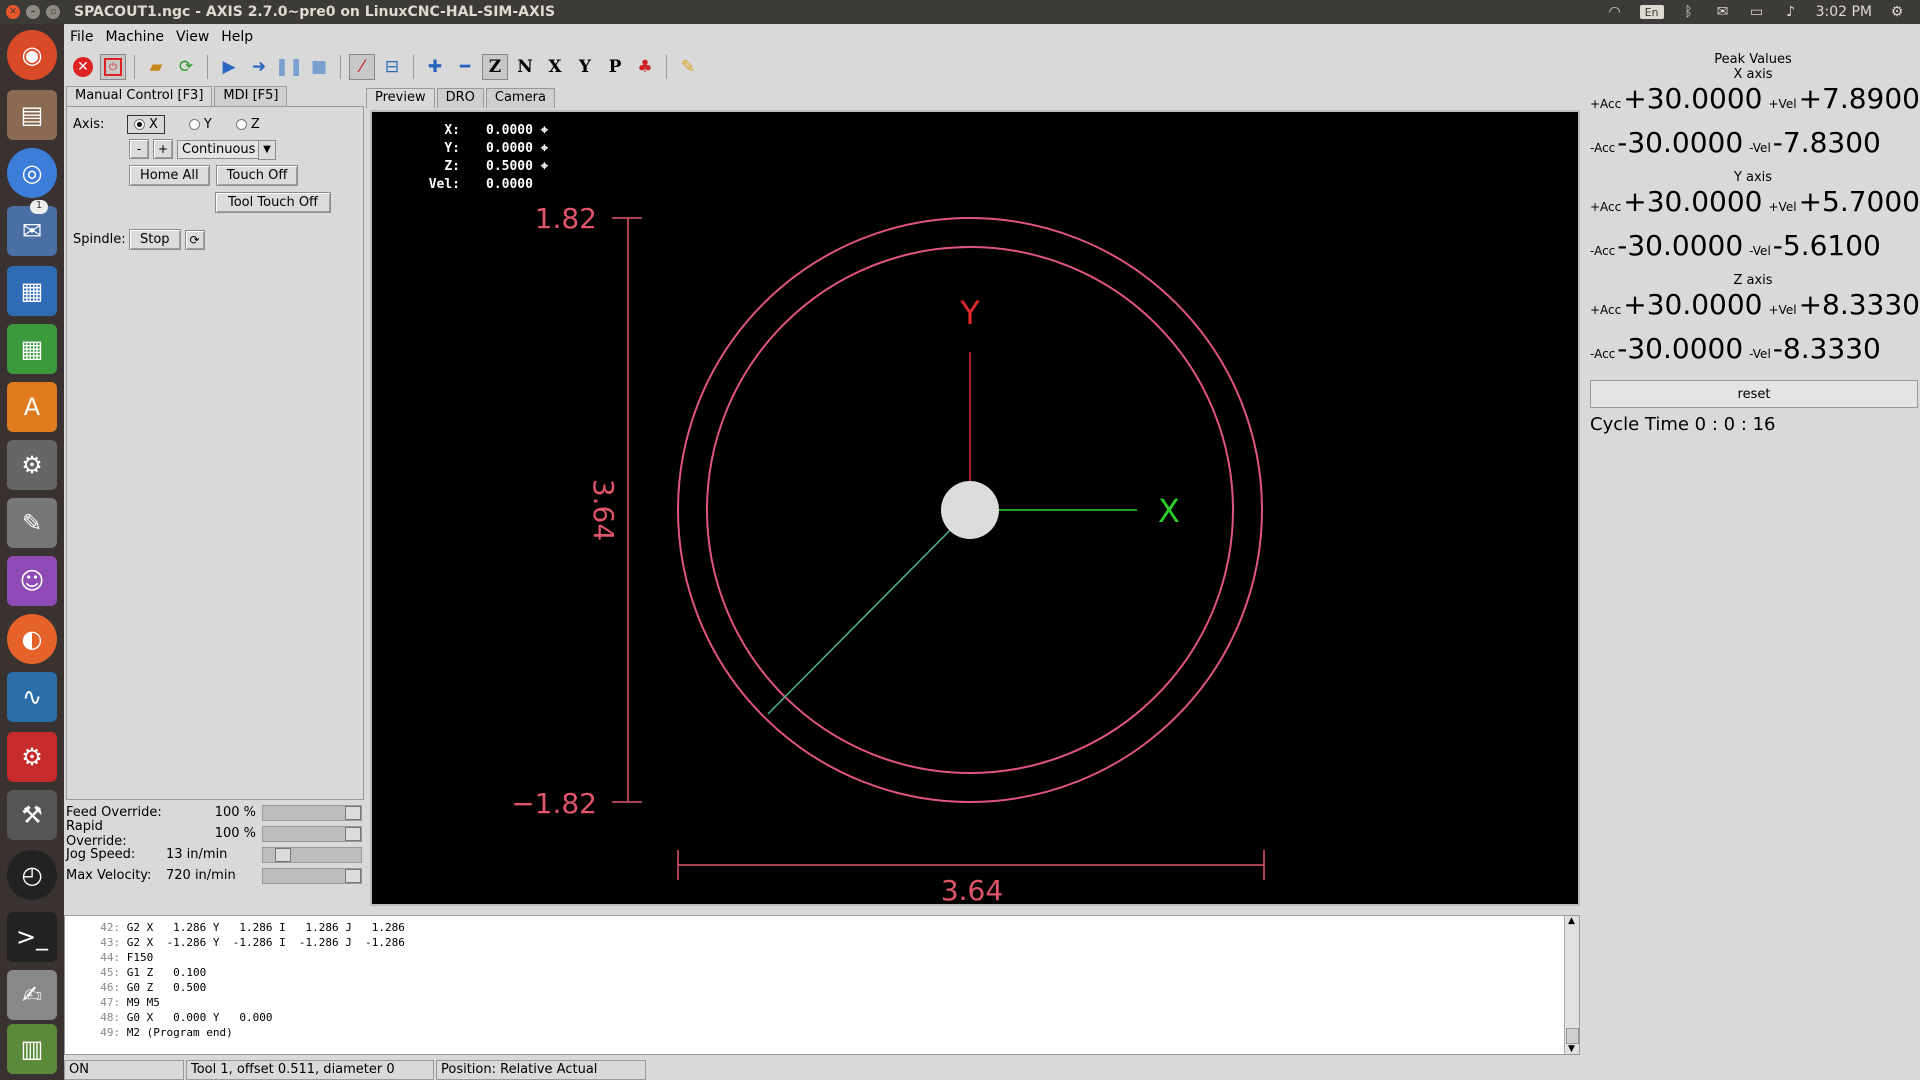  What do you see at coordinates (267, 149) in the screenshot?
I see `chevron-down-icon: ▼` at bounding box center [267, 149].